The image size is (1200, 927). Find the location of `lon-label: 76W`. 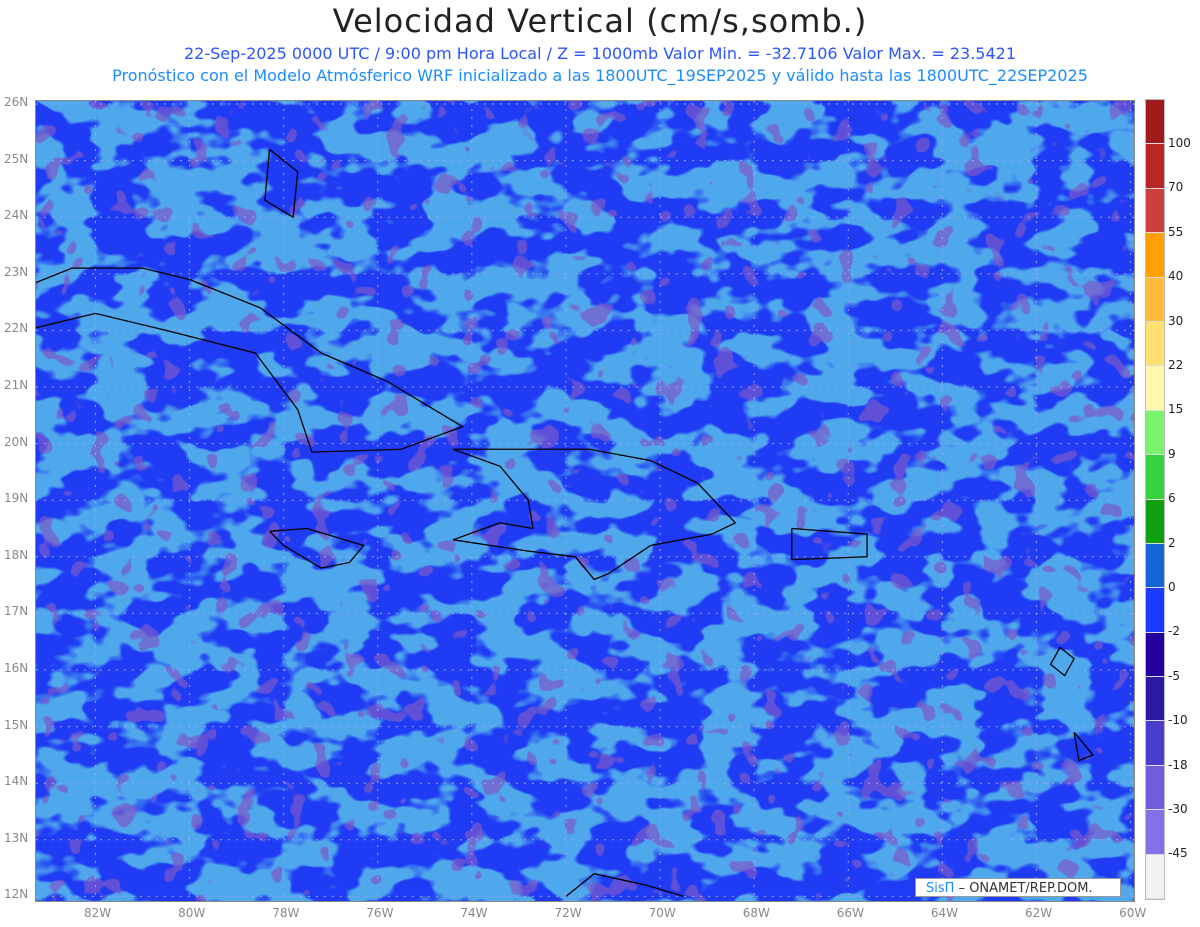

lon-label: 76W is located at coordinates (380, 913).